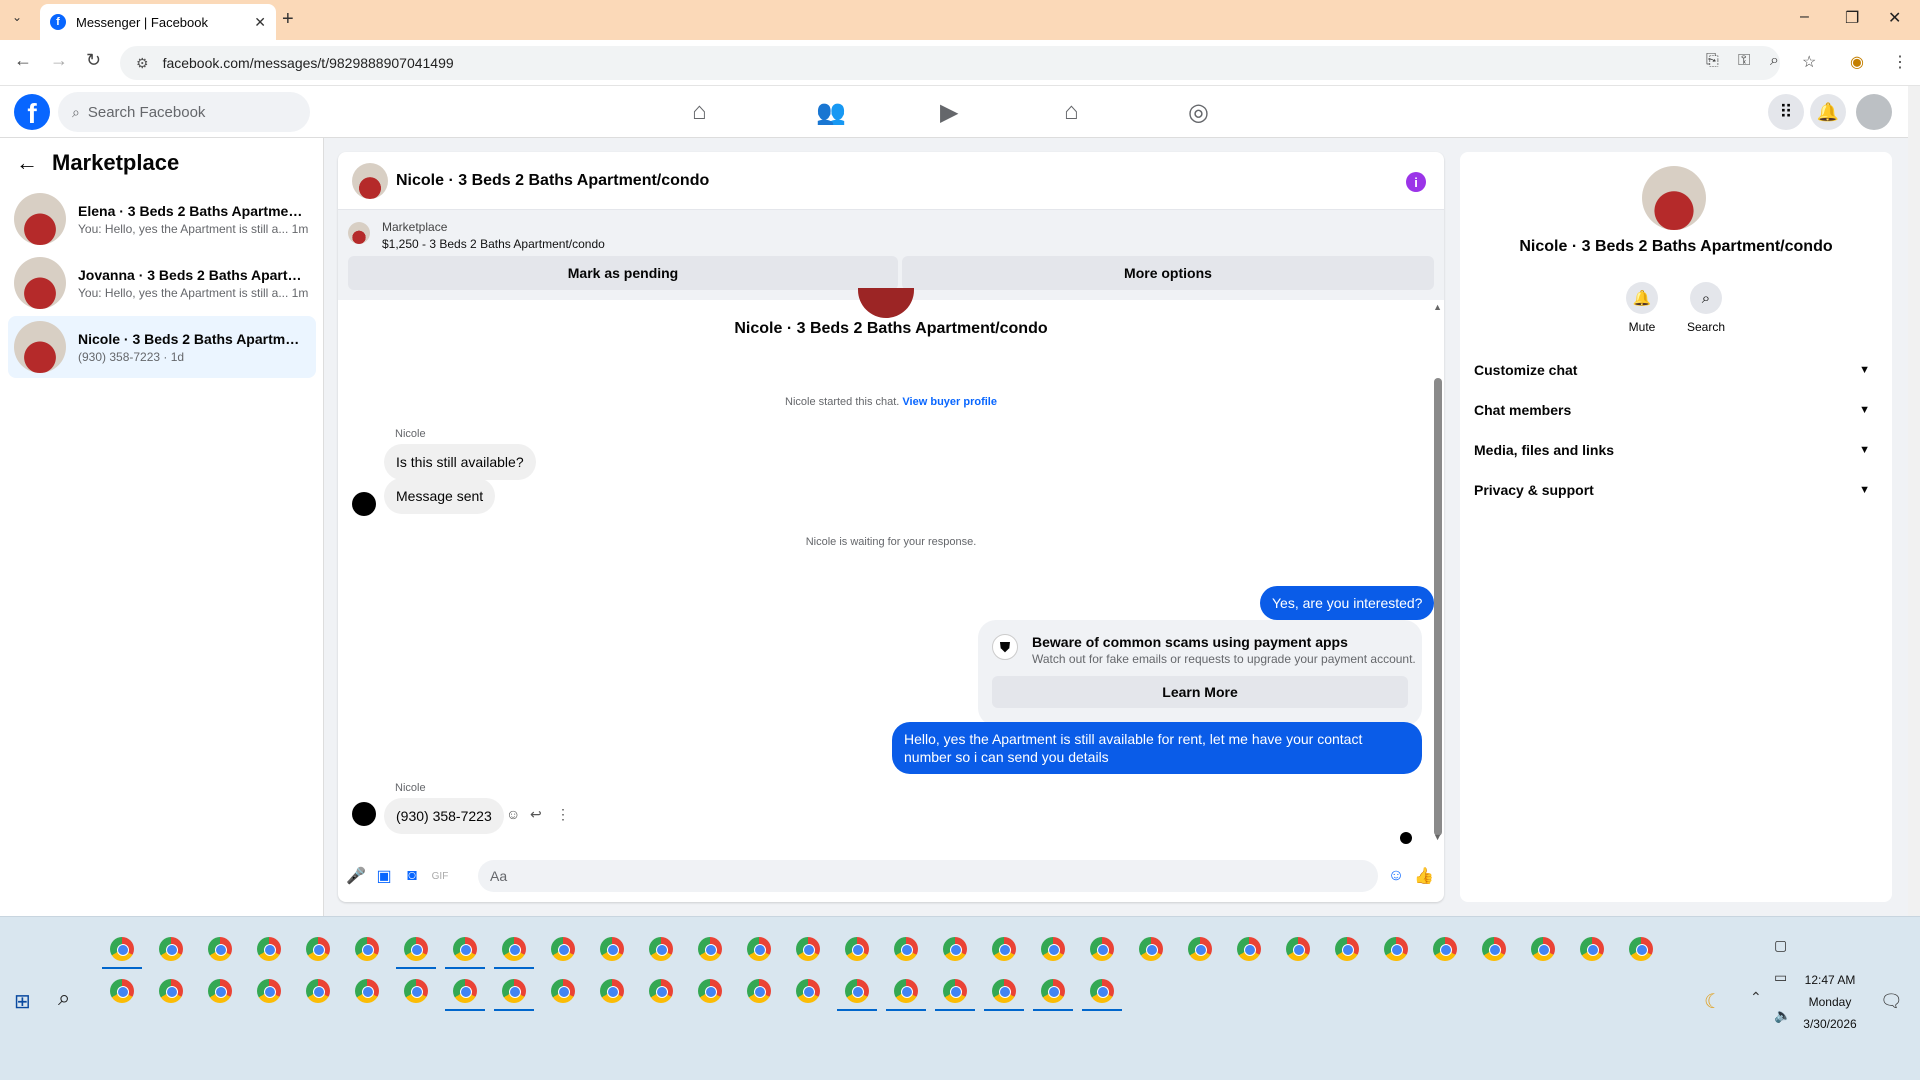  I want to click on window-close-icon: ✕, so click(1894, 18).